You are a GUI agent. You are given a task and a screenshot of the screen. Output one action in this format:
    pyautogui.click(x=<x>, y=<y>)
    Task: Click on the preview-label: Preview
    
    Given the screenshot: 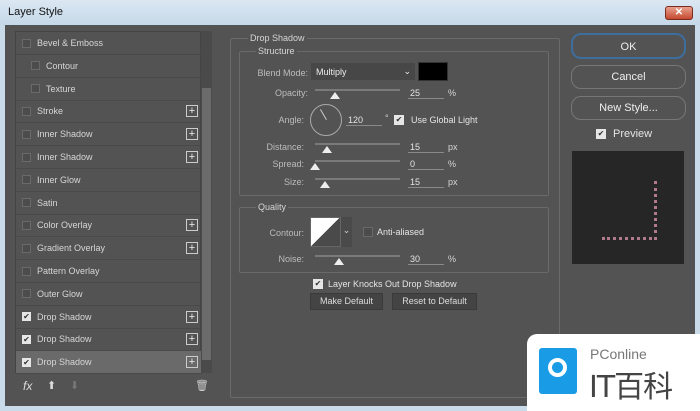 What is the action you would take?
    pyautogui.click(x=633, y=134)
    